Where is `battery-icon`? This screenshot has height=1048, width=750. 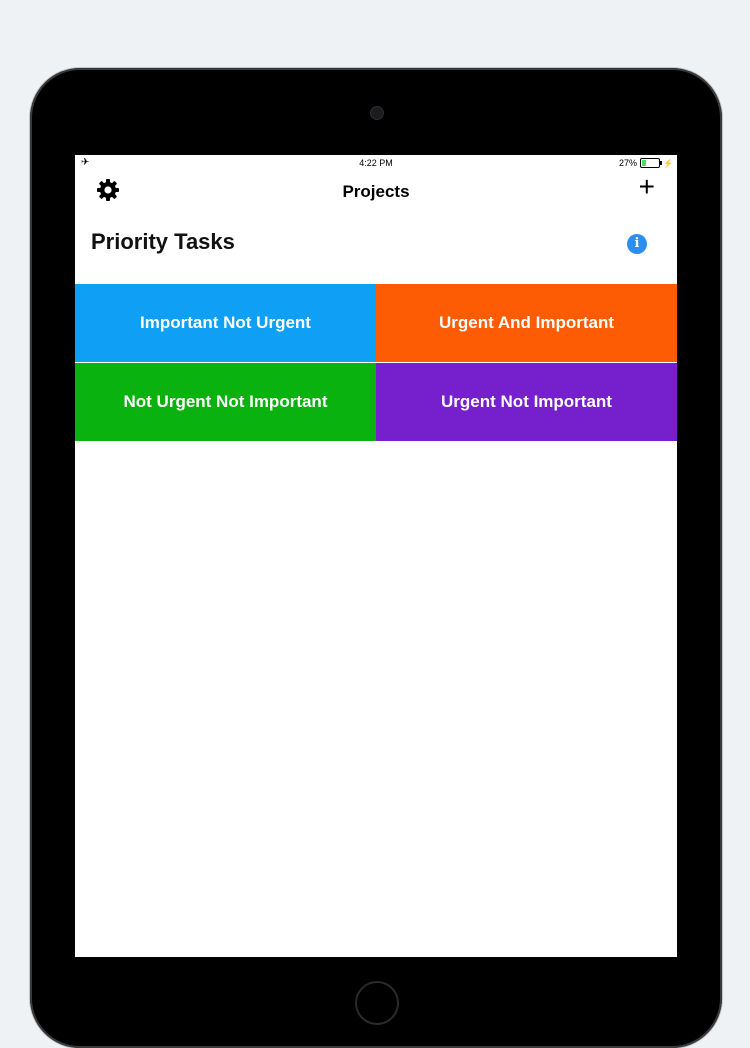
battery-icon is located at coordinates (651, 163).